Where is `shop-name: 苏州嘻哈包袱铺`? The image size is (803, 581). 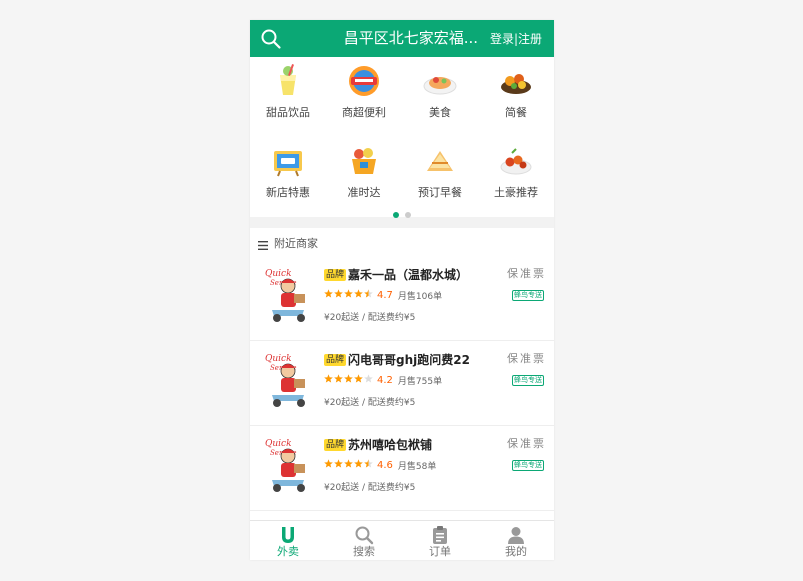
shop-name: 苏州嘻哈包袱铺 is located at coordinates (390, 445).